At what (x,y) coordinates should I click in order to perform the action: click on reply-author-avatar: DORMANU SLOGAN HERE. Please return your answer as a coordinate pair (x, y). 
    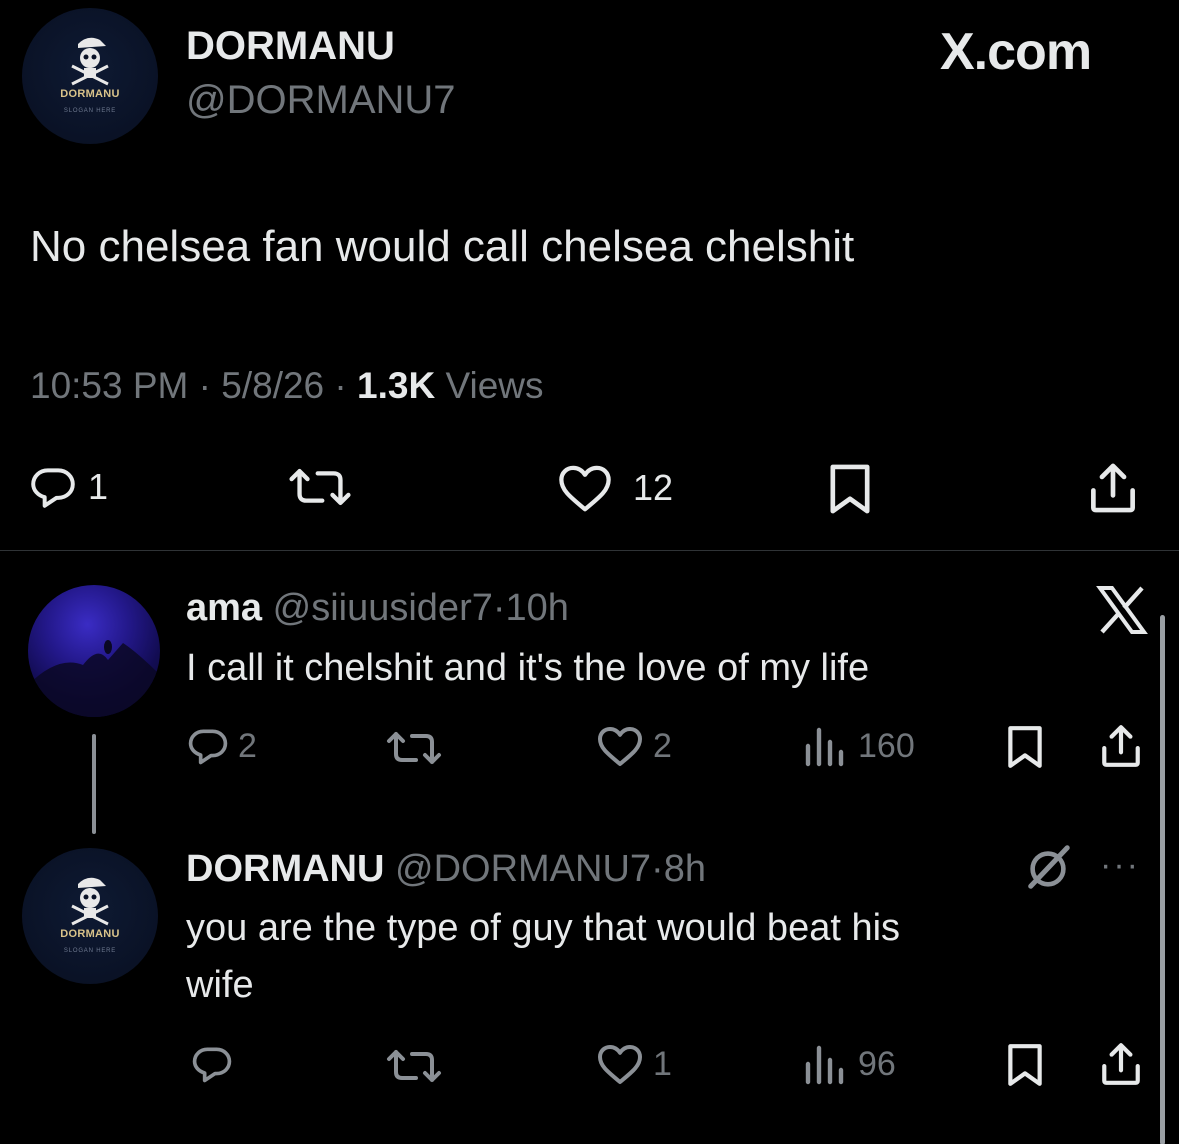
    Looking at the image, I should click on (90, 916).